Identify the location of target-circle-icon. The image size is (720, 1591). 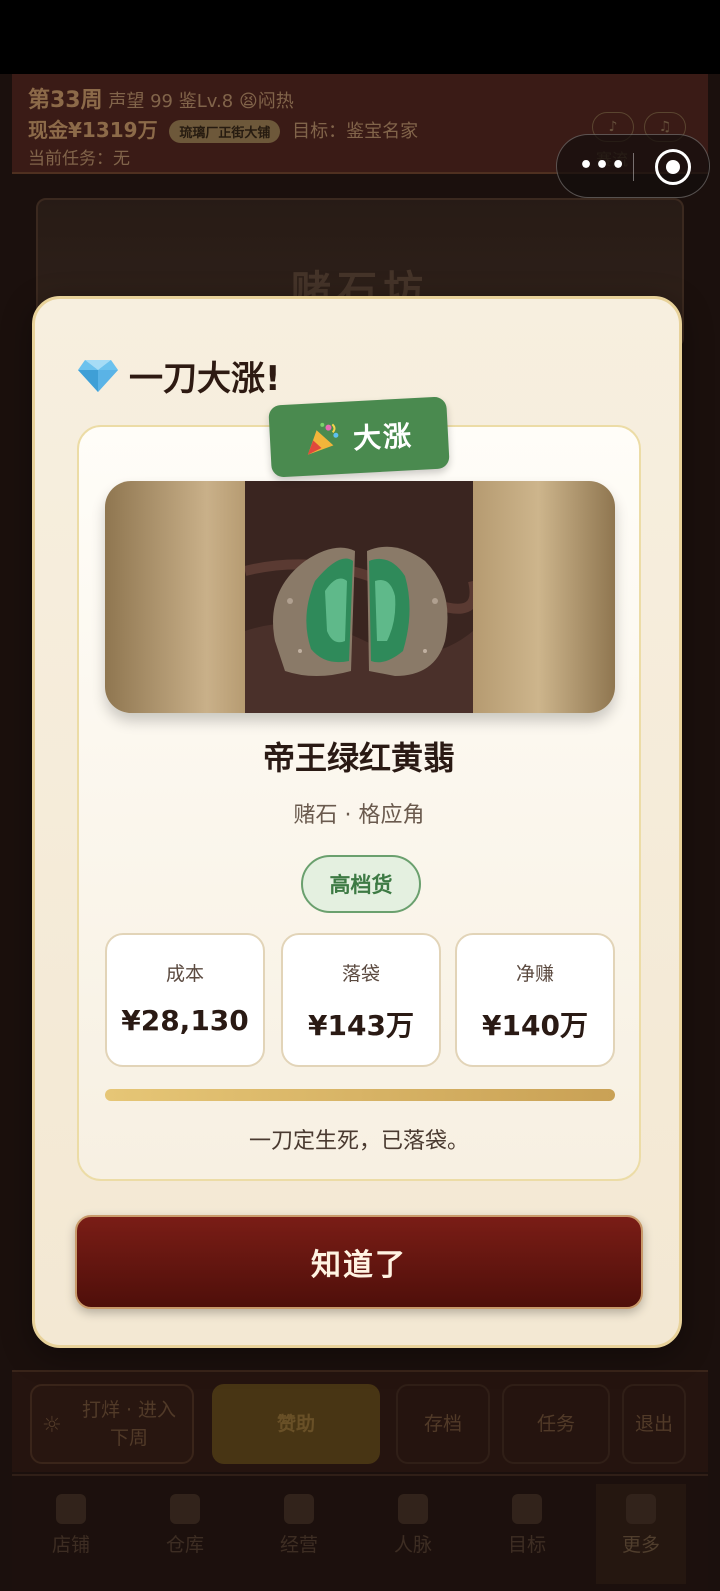
(673, 167).